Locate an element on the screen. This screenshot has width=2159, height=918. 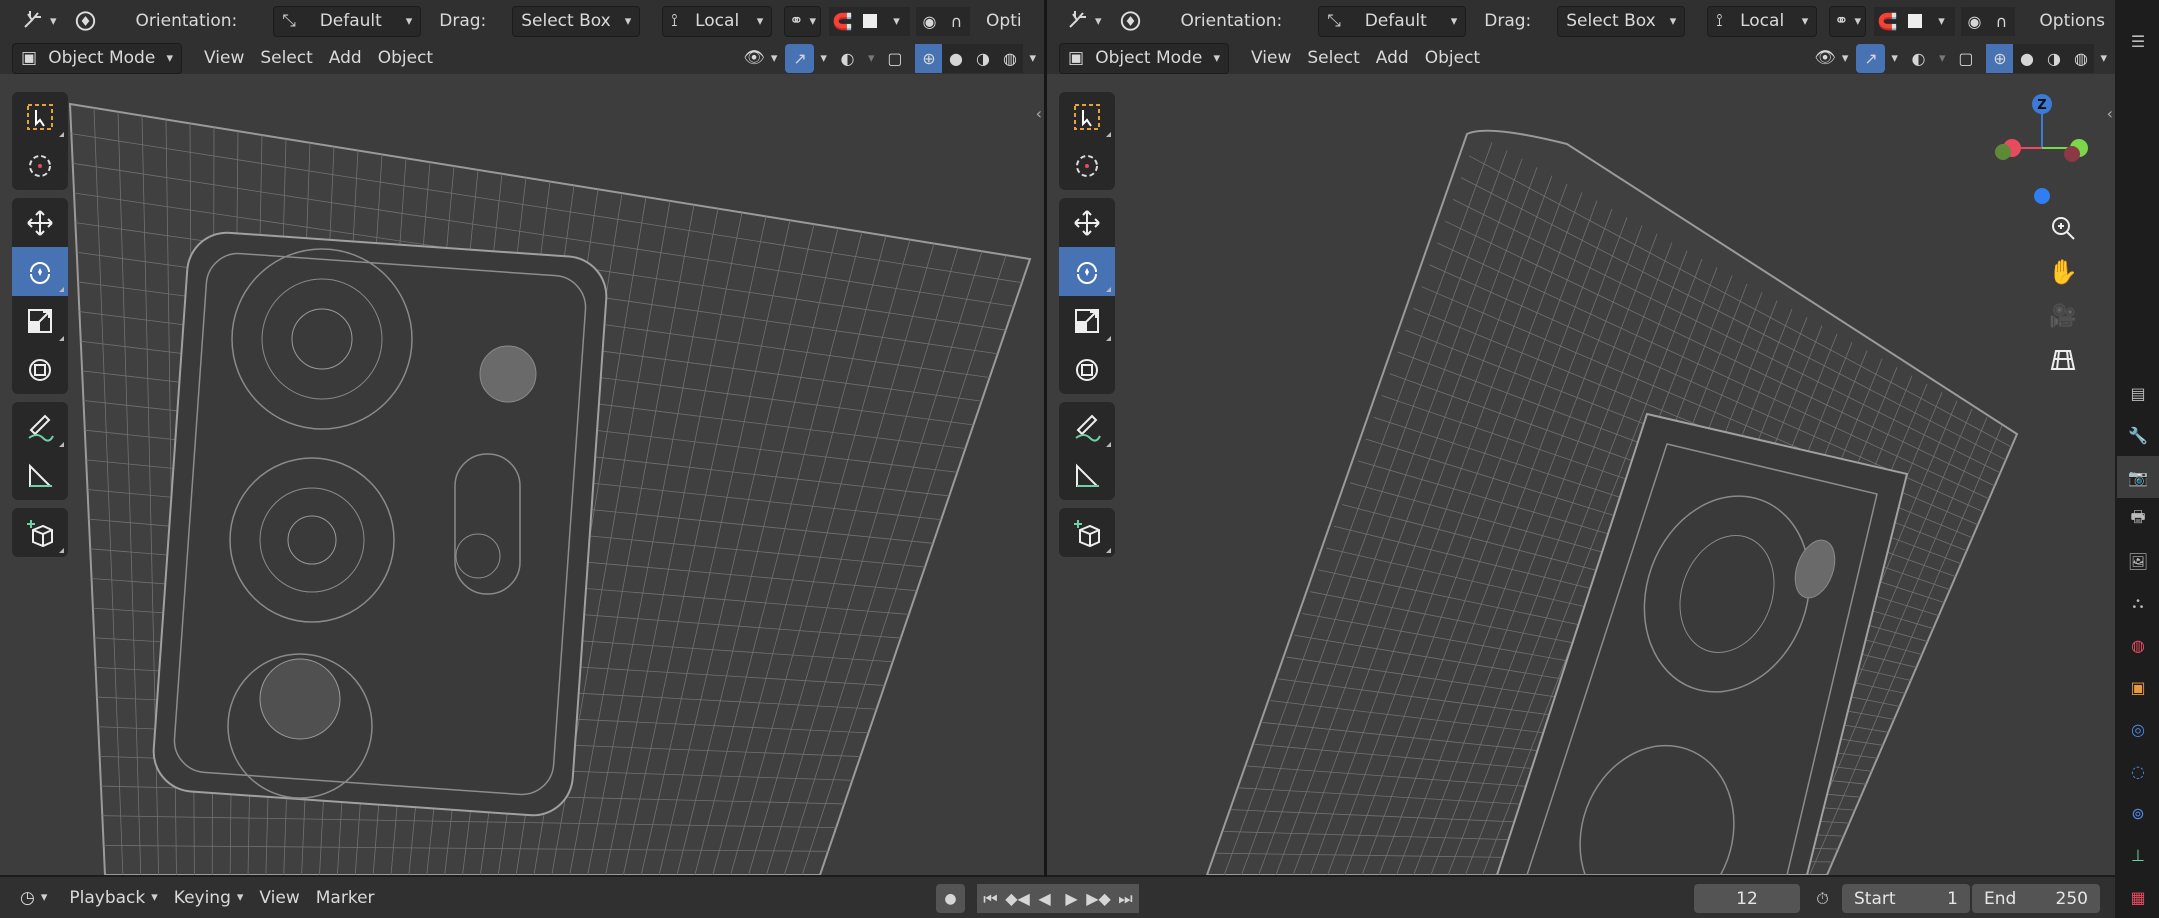
left-menu-select: Select is located at coordinates (286, 58).